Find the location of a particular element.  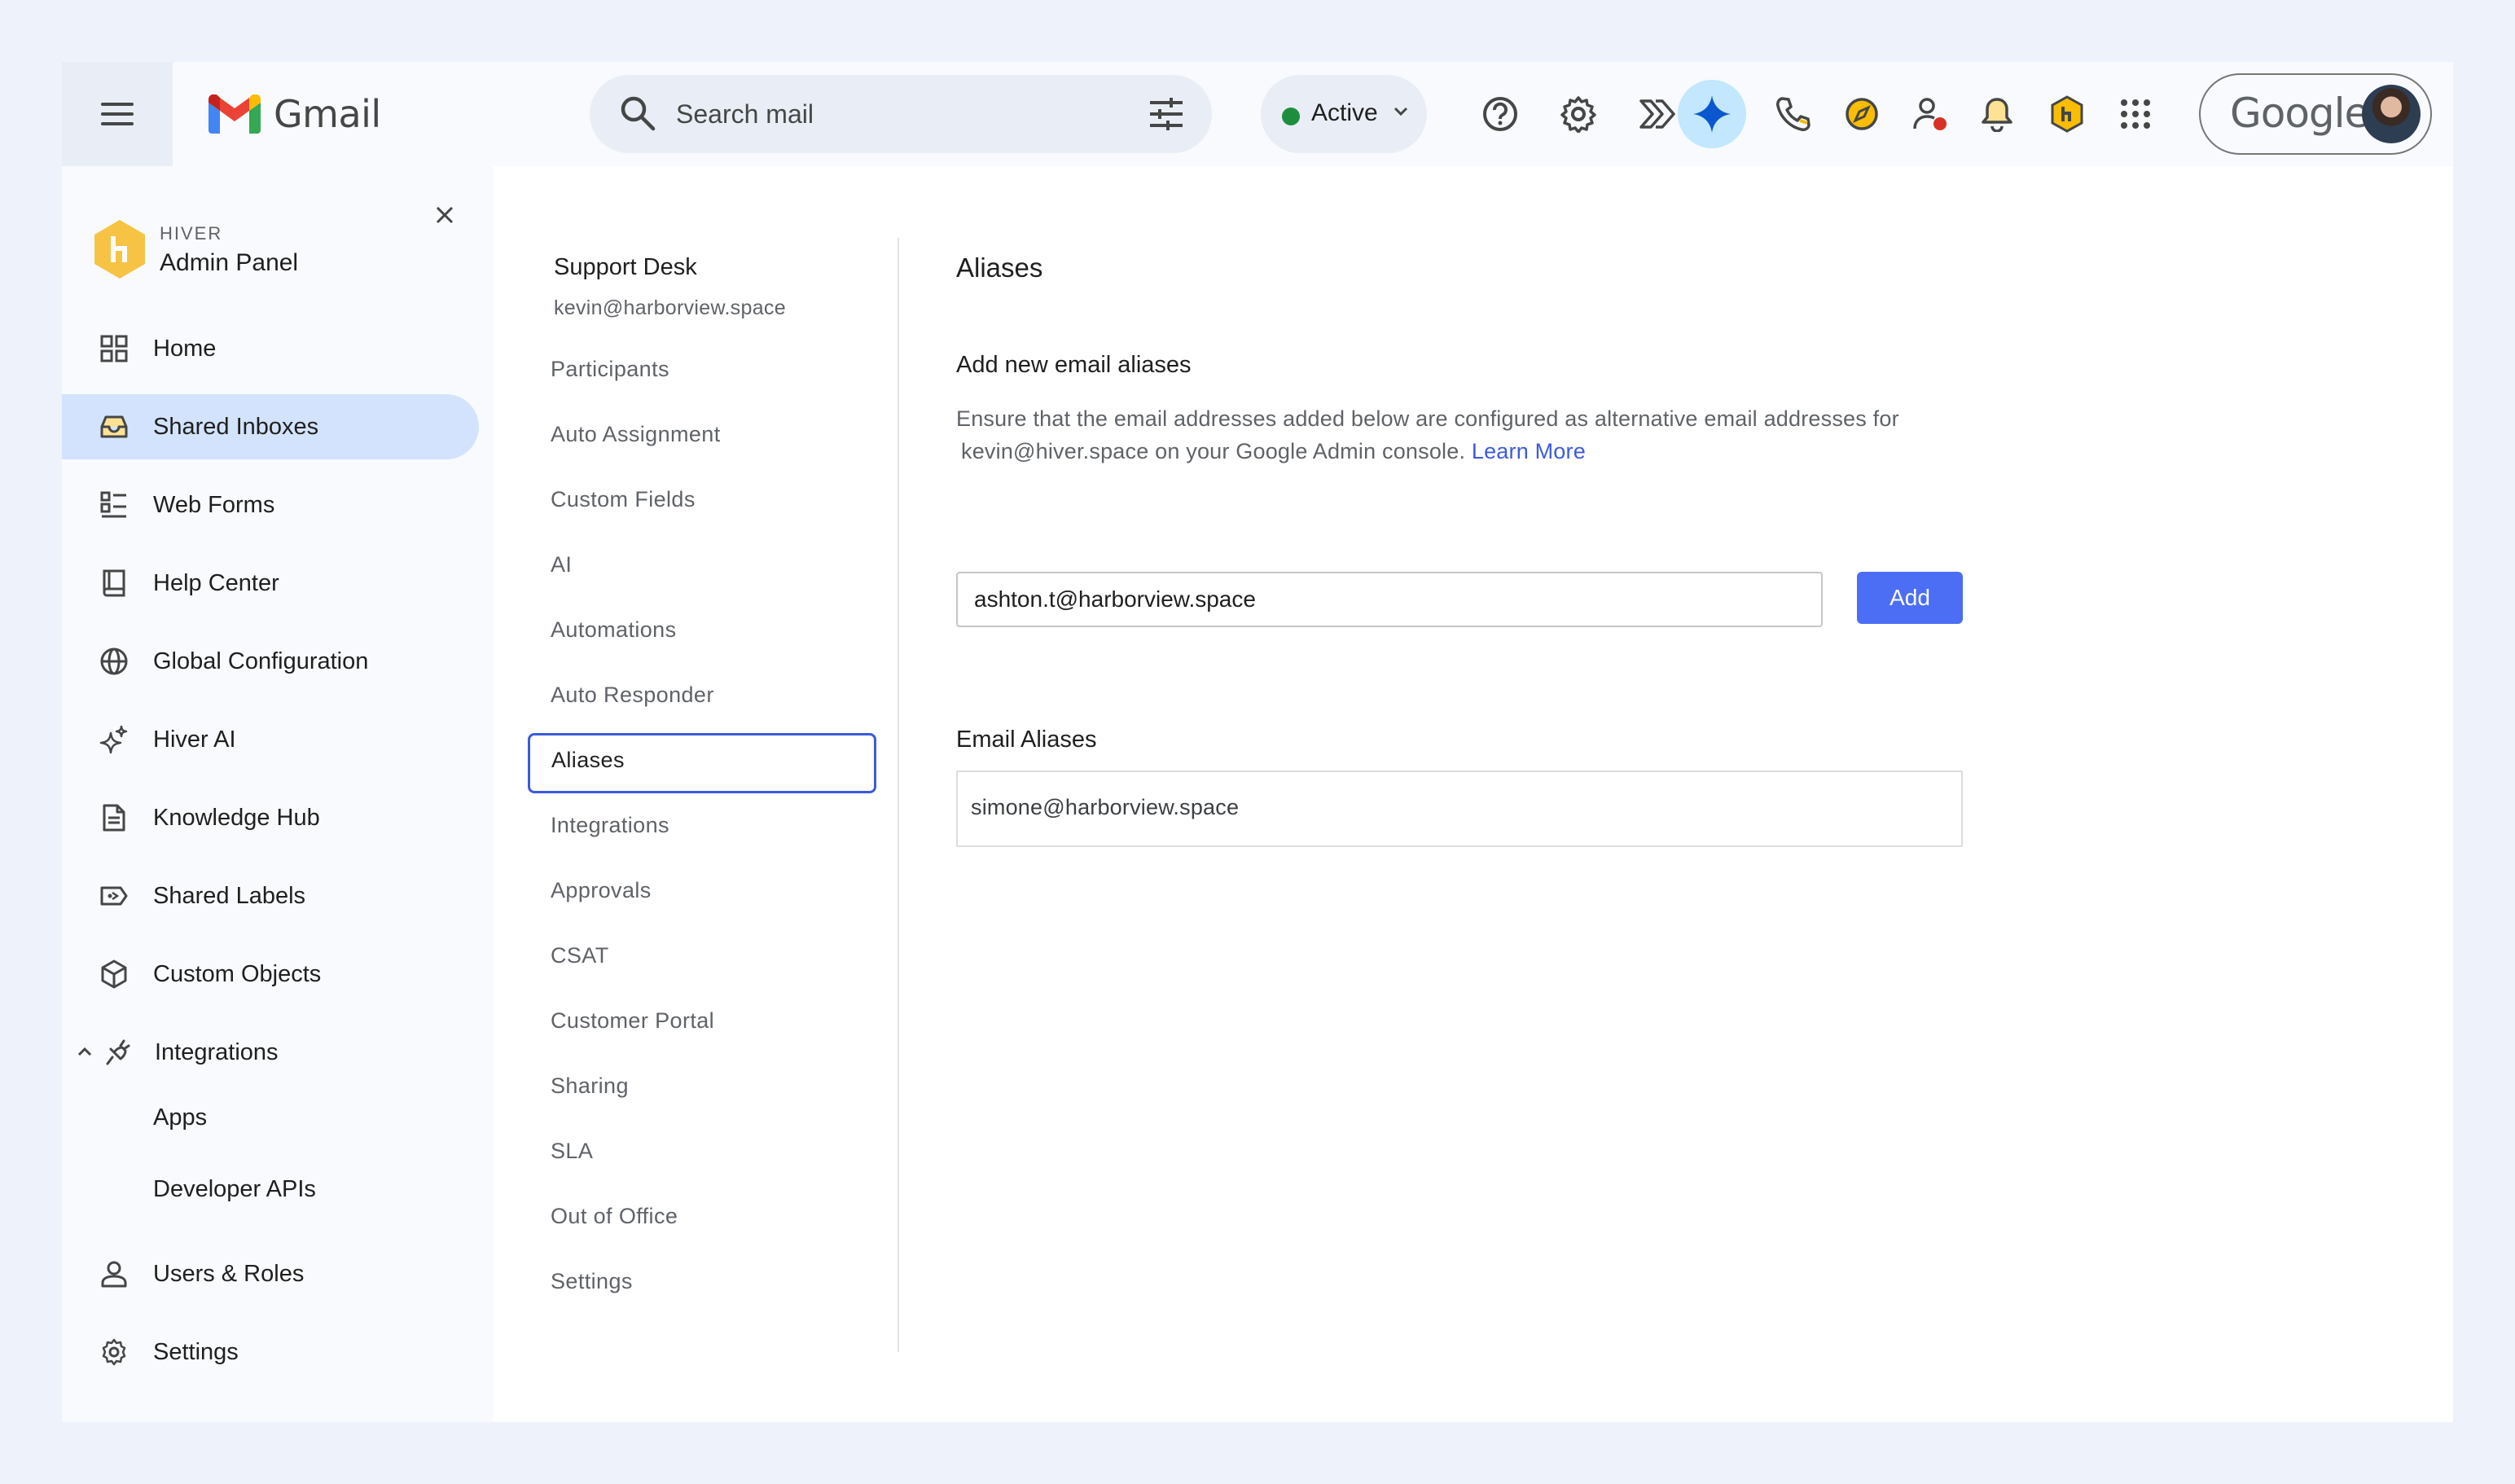

bell-icon is located at coordinates (1997, 115).